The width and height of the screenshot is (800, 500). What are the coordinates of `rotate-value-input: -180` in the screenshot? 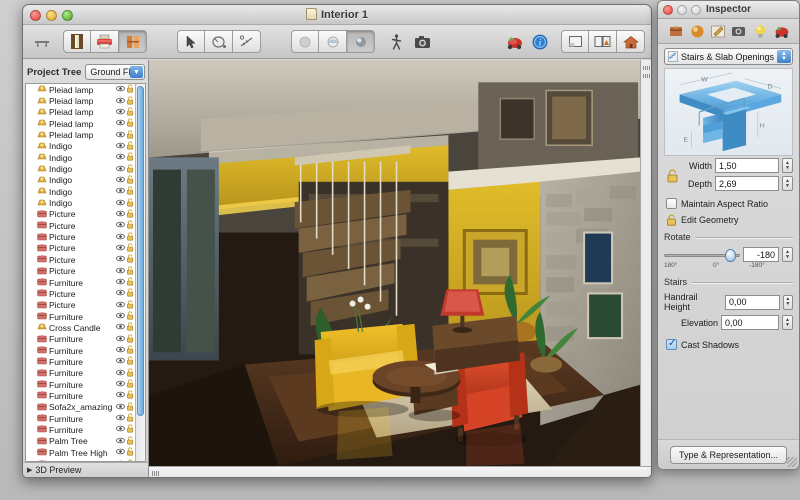 It's located at (761, 254).